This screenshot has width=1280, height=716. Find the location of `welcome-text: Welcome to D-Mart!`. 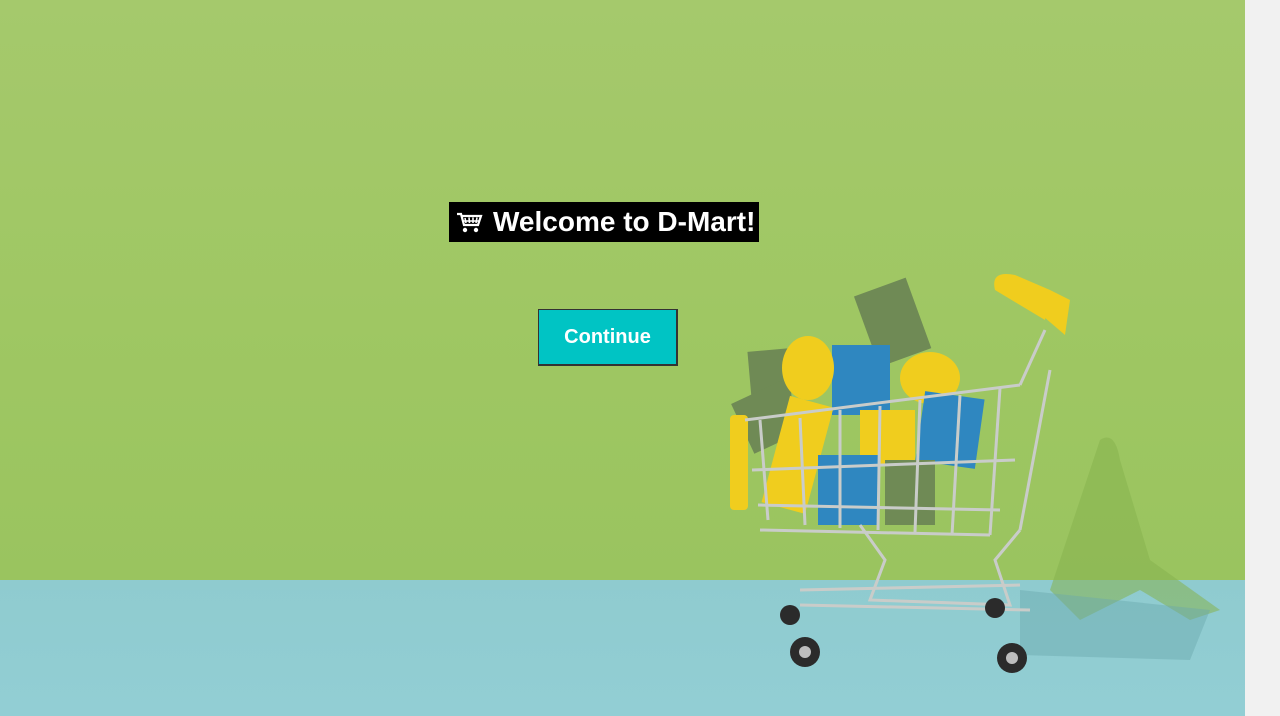

welcome-text: Welcome to D-Mart! is located at coordinates (624, 221).